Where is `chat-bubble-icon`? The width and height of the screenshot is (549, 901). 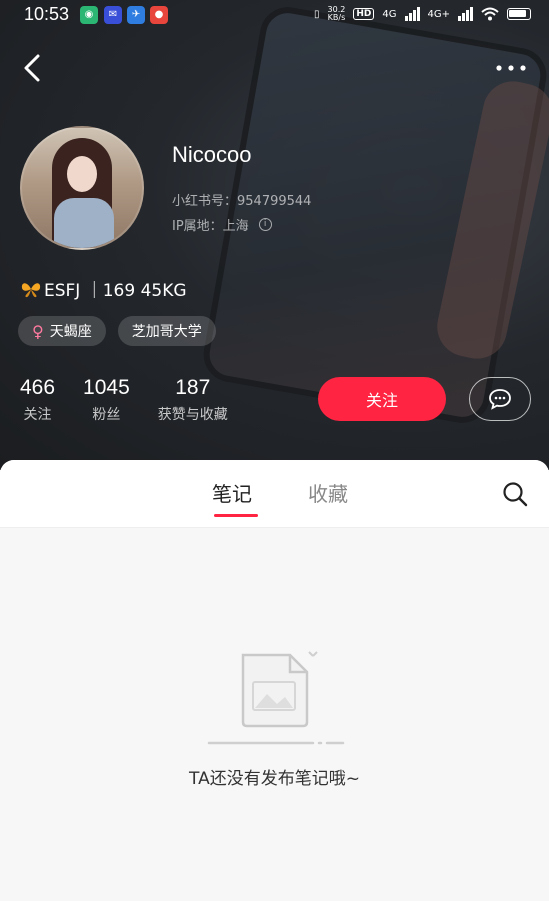 chat-bubble-icon is located at coordinates (500, 399).